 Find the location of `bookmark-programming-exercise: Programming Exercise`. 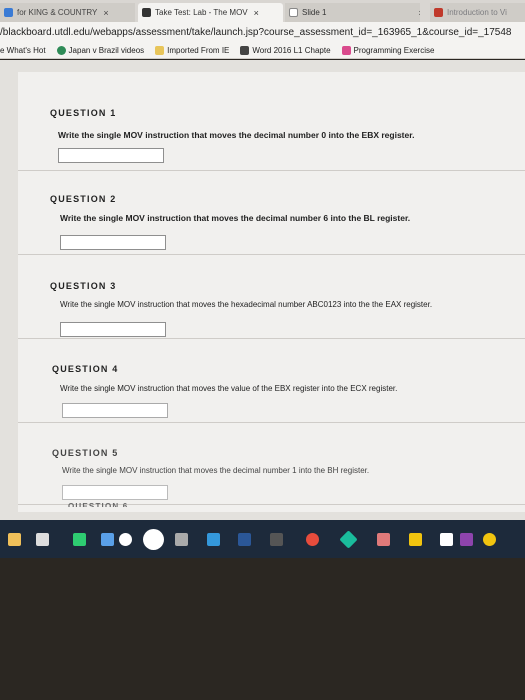

bookmark-programming-exercise: Programming Exercise is located at coordinates (388, 50).